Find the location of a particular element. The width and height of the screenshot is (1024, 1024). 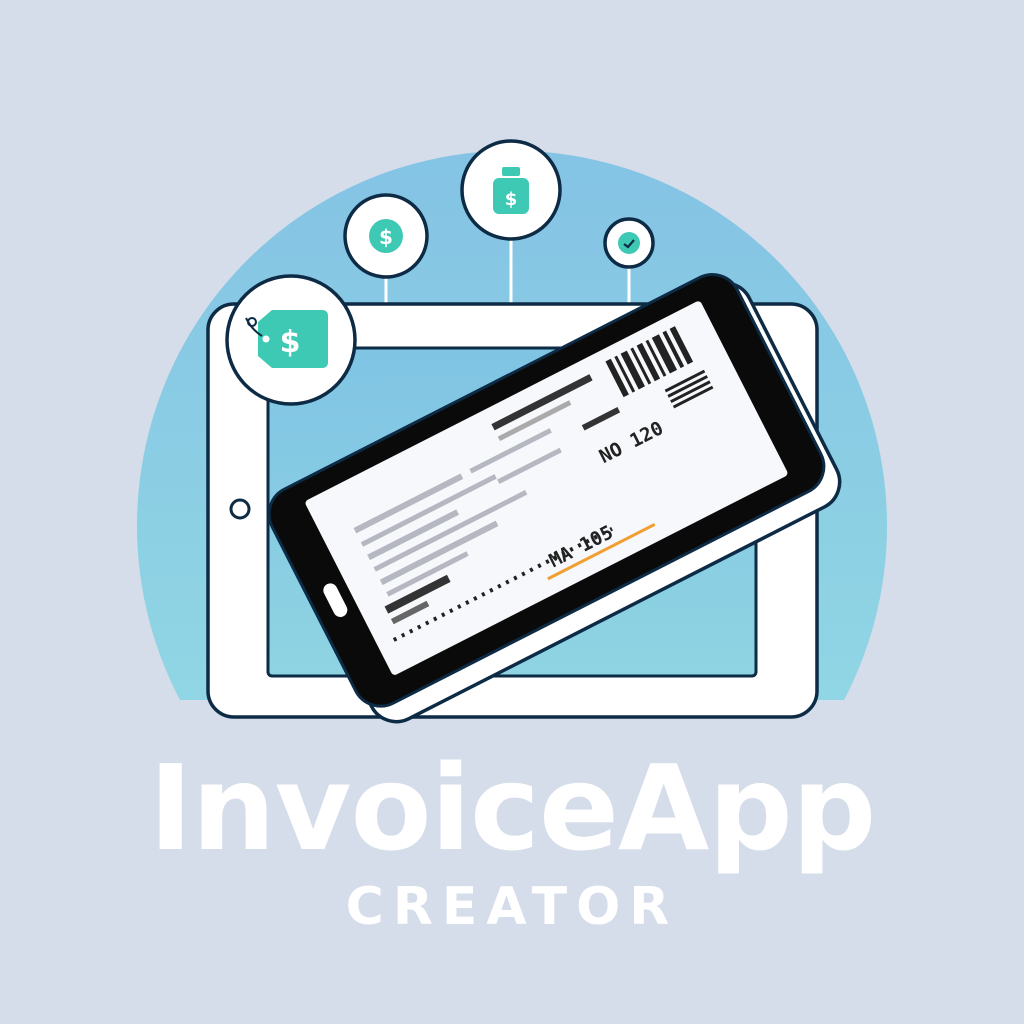

coin-dollar: $ is located at coordinates (386, 237).